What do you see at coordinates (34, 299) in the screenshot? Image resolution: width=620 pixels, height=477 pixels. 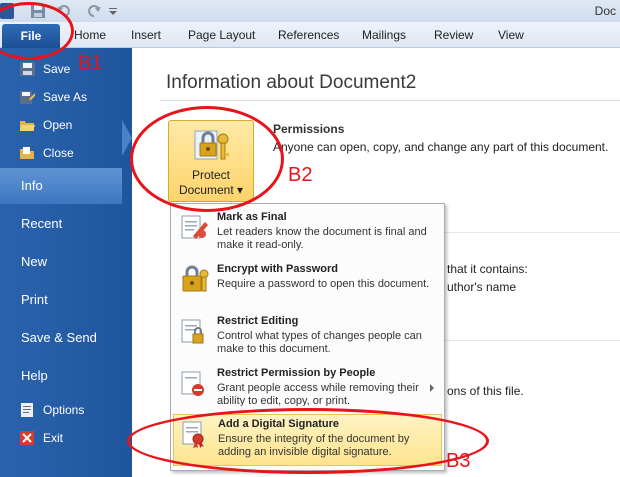 I see `nav-print-label: Print` at bounding box center [34, 299].